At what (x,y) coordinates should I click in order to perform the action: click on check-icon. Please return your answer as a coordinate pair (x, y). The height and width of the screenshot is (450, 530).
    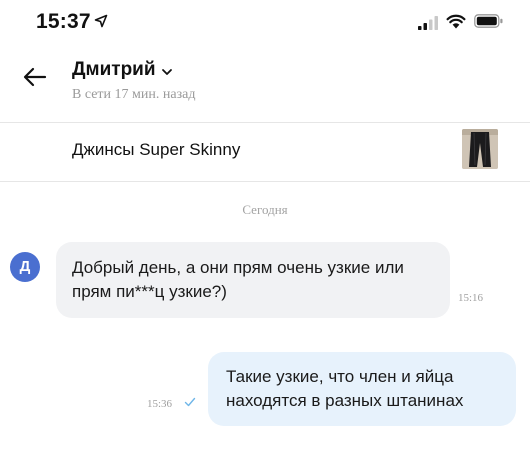
    Looking at the image, I should click on (190, 402).